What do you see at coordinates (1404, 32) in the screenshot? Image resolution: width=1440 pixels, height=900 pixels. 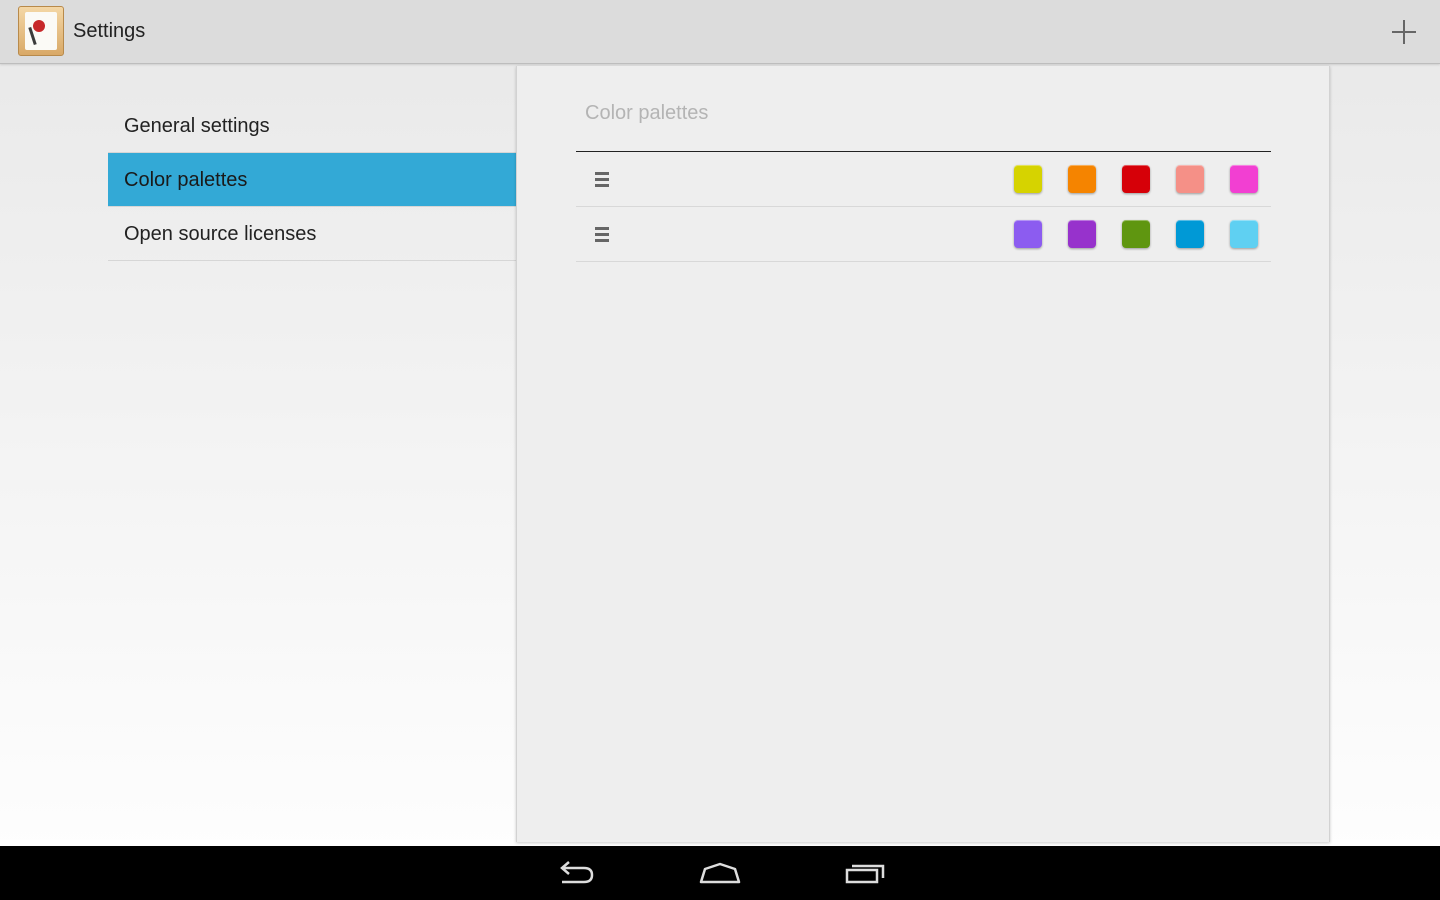 I see `add-palette-button plus-icon` at bounding box center [1404, 32].